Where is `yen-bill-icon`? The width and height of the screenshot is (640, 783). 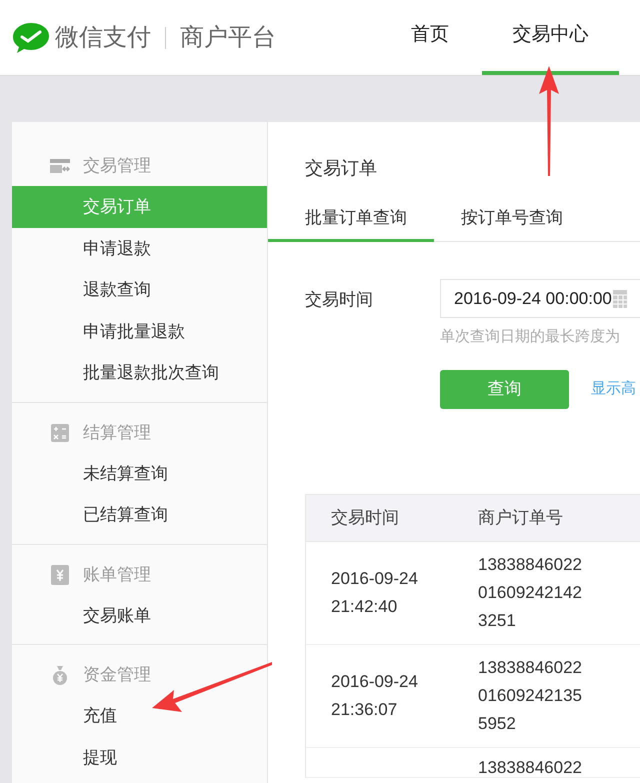 yen-bill-icon is located at coordinates (60, 574).